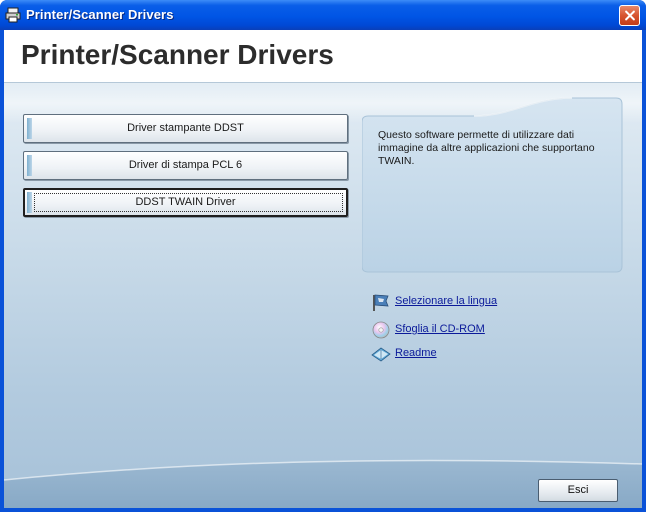 The width and height of the screenshot is (646, 512). Describe the element at coordinates (177, 54) in the screenshot. I see `page-title: Printer/Scanner Drivers` at that location.